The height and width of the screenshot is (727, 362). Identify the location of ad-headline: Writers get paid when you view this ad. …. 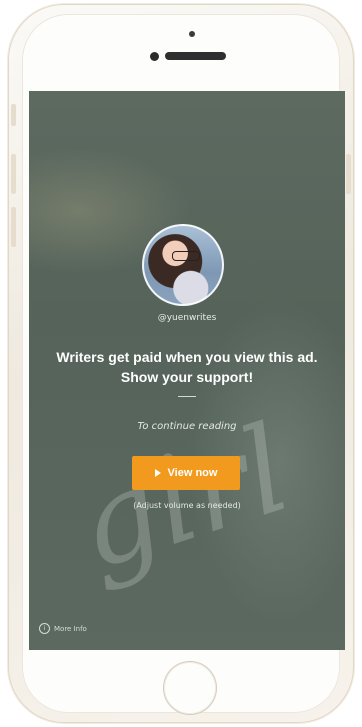
(187, 367).